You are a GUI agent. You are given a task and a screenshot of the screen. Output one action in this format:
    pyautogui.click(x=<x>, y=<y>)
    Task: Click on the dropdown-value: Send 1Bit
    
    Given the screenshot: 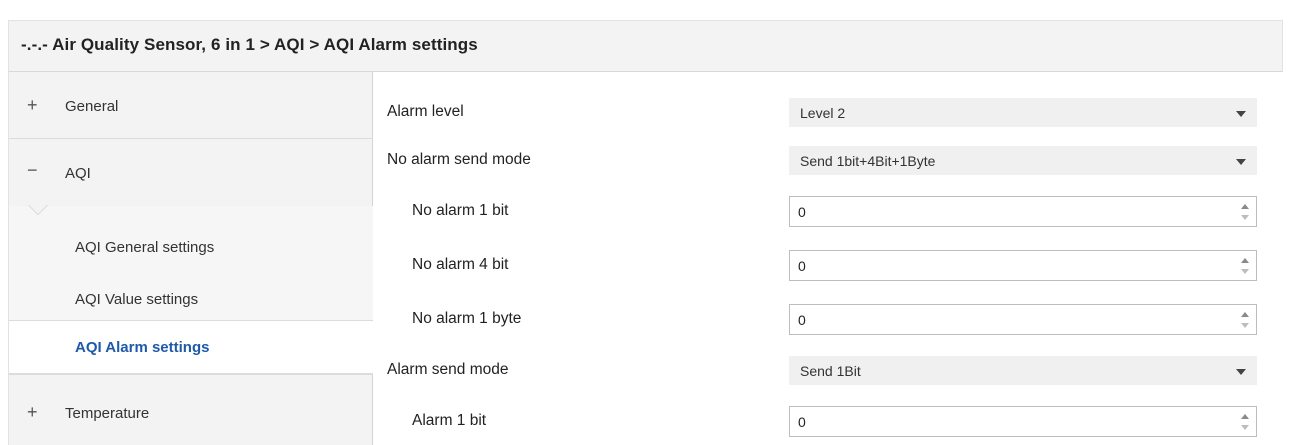 What is the action you would take?
    pyautogui.click(x=830, y=371)
    